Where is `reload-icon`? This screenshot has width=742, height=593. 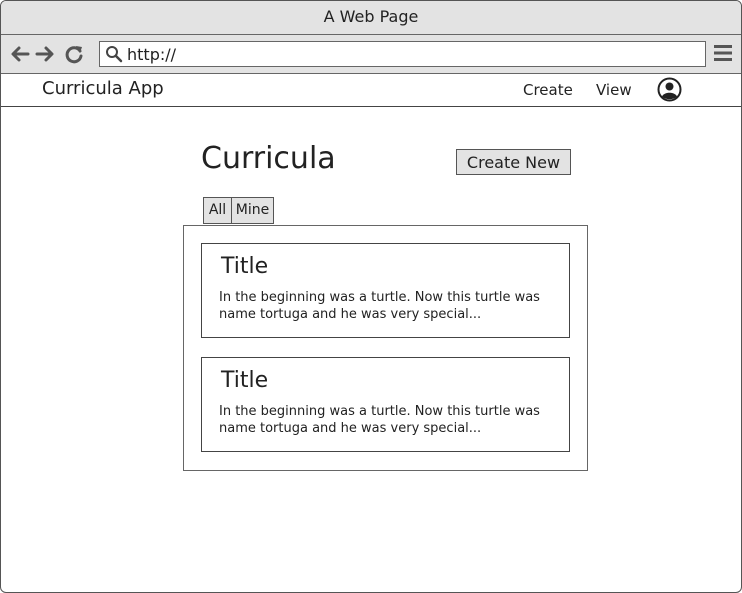
reload-icon is located at coordinates (74, 54).